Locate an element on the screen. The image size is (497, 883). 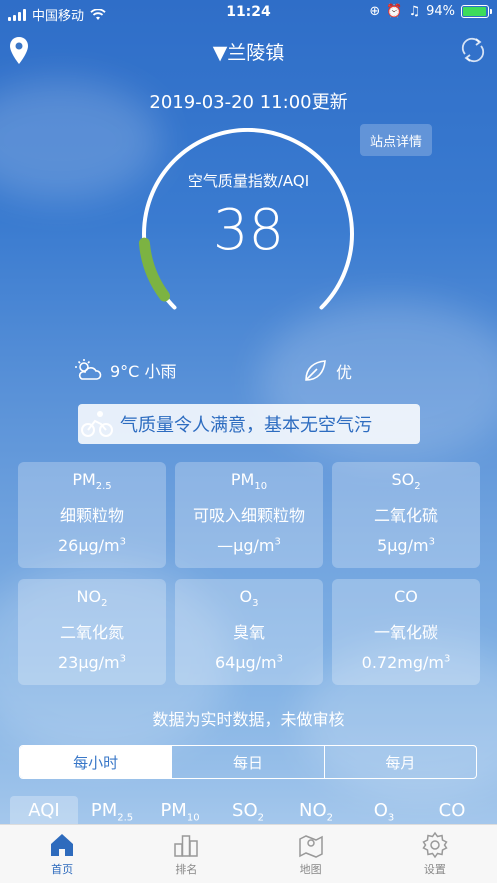
pollutant-card-co: CO 一氧化碳 0.72mg/m3 is located at coordinates (406, 632).